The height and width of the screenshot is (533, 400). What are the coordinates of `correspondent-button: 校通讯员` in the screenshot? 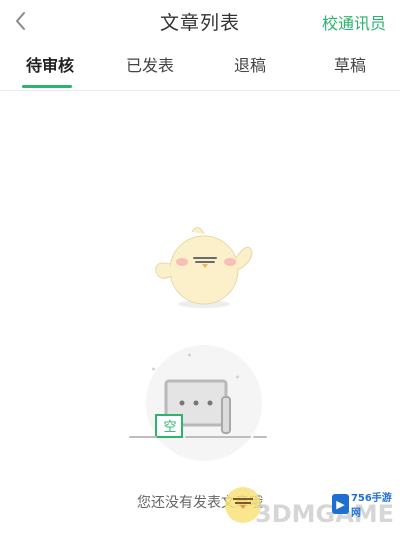 It's located at (354, 22).